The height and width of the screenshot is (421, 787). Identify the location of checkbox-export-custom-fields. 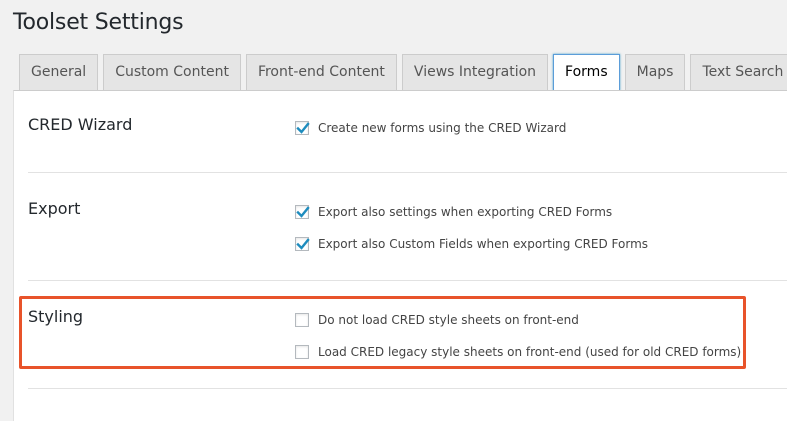
(302, 244).